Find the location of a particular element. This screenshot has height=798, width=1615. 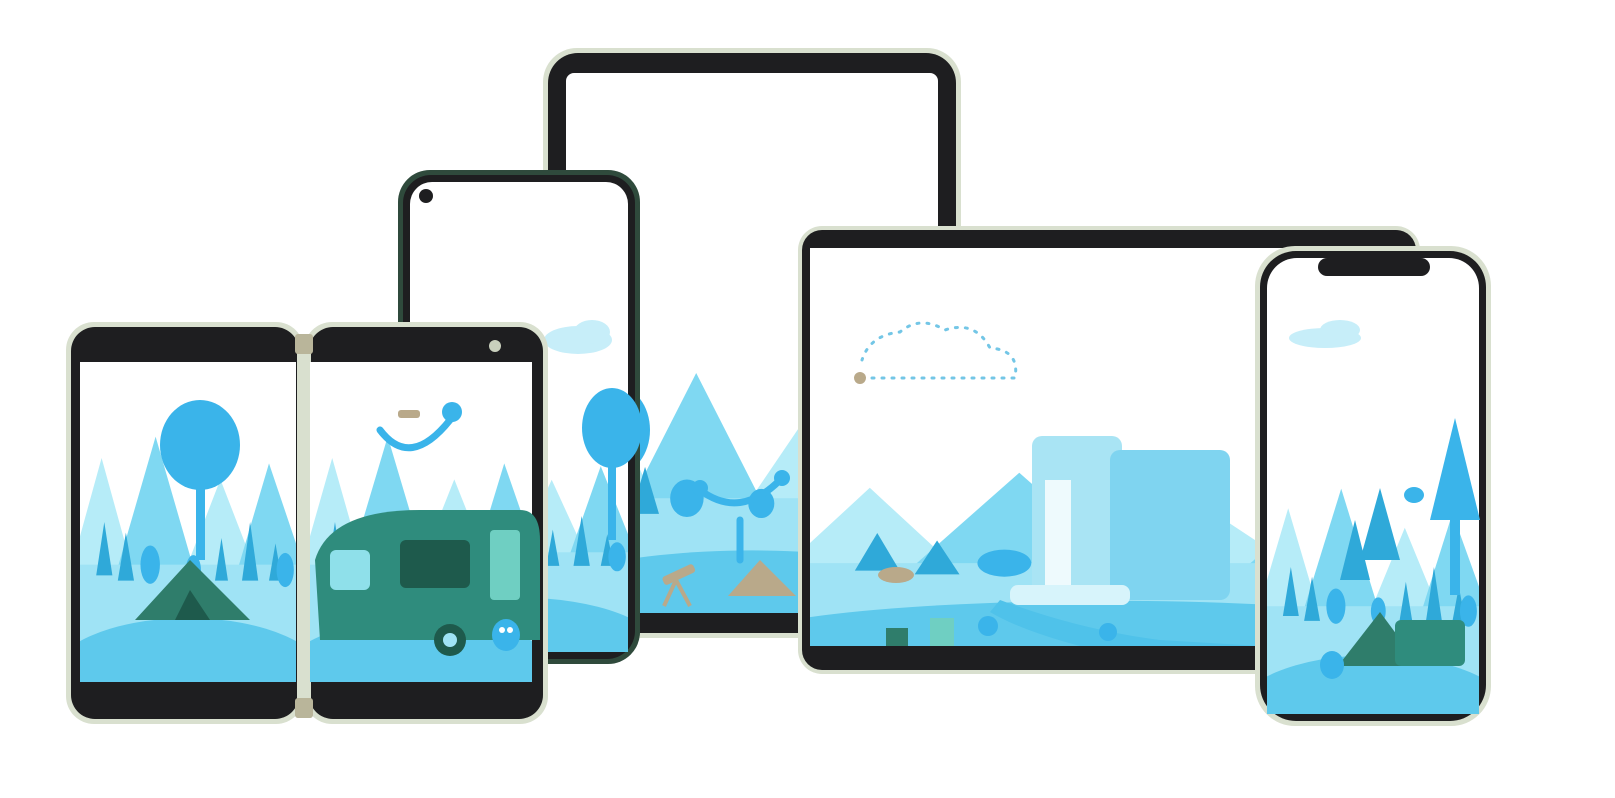

bird-character-illustration is located at coordinates (506, 635).